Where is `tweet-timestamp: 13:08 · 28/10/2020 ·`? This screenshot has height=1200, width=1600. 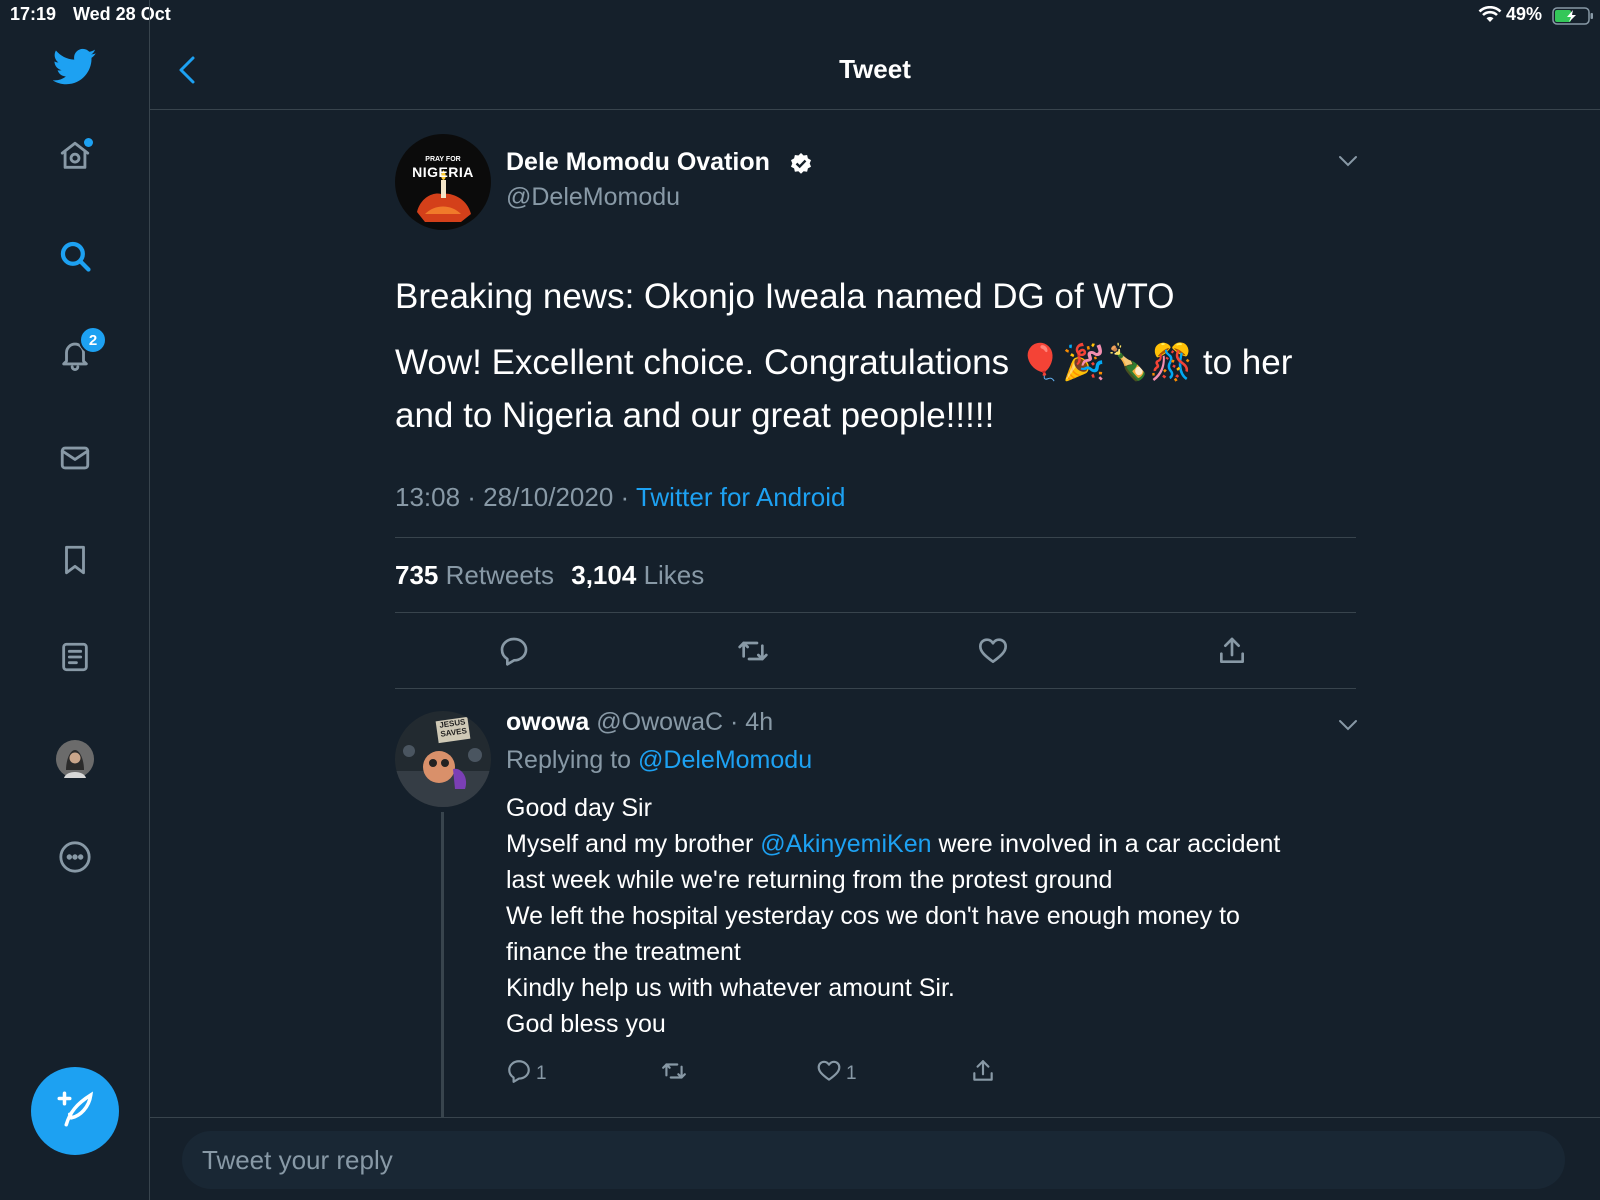 tweet-timestamp: 13:08 · 28/10/2020 · is located at coordinates (515, 497).